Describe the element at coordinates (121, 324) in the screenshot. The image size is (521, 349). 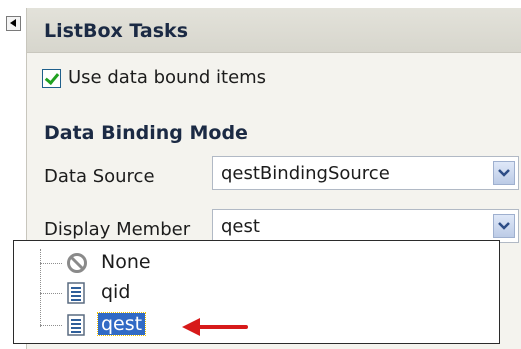
I see `list-item-label: qest` at that location.